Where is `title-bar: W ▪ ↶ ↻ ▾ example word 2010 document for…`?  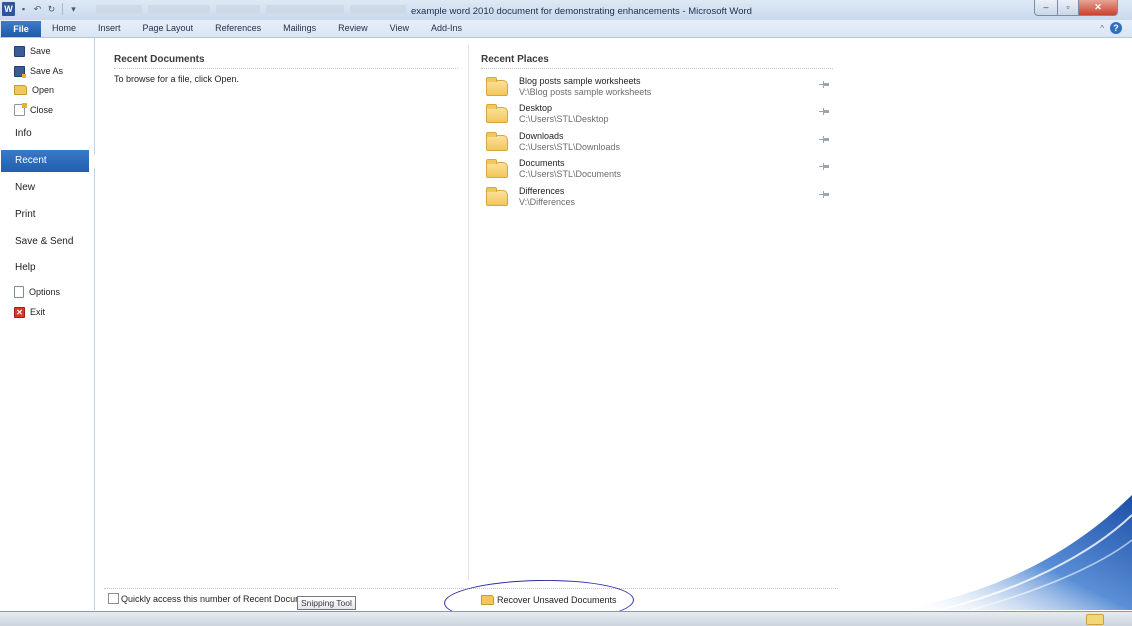
title-bar: W ▪ ↶ ↻ ▾ example word 2010 document for… is located at coordinates (566, 10).